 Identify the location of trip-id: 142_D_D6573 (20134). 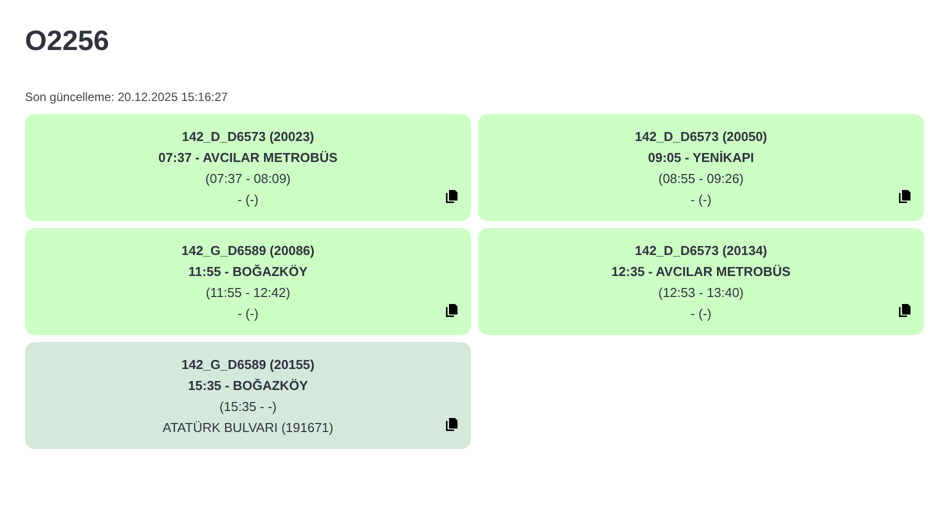
(701, 251).